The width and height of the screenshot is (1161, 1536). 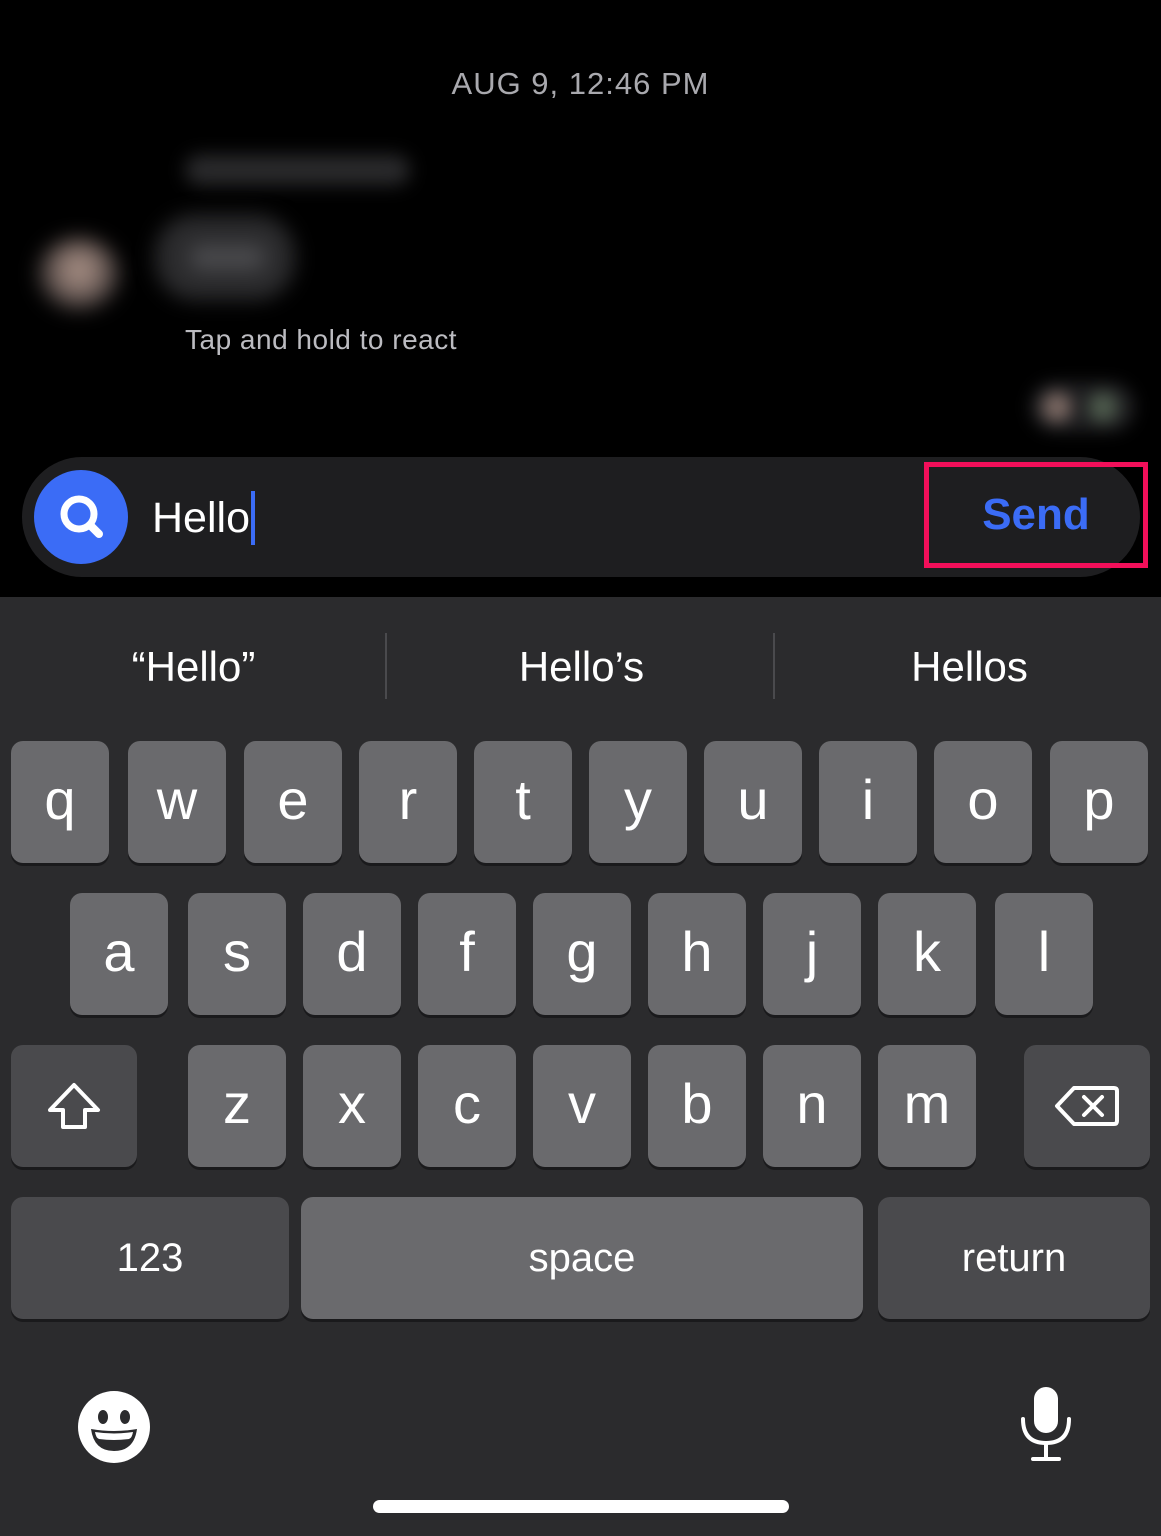 I want to click on key-h: h, so click(x=697, y=954).